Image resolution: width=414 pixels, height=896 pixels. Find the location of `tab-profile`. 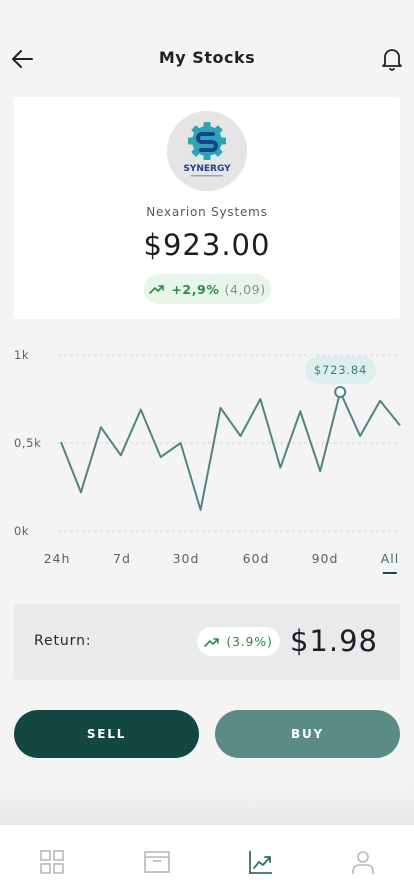

tab-profile is located at coordinates (363, 862).